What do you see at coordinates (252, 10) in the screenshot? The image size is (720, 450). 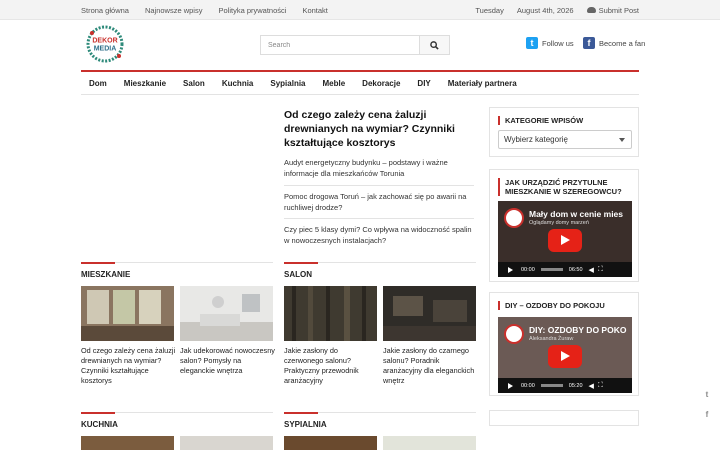 I see `top-link-privacy: Polityka prywatności` at bounding box center [252, 10].